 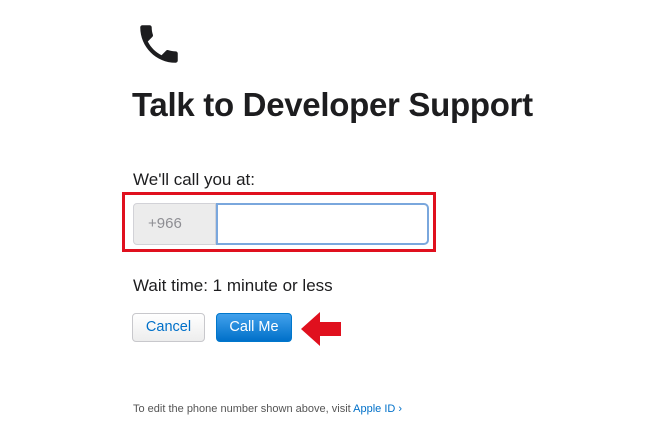 I want to click on country-code-field: +966, so click(x=174, y=224).